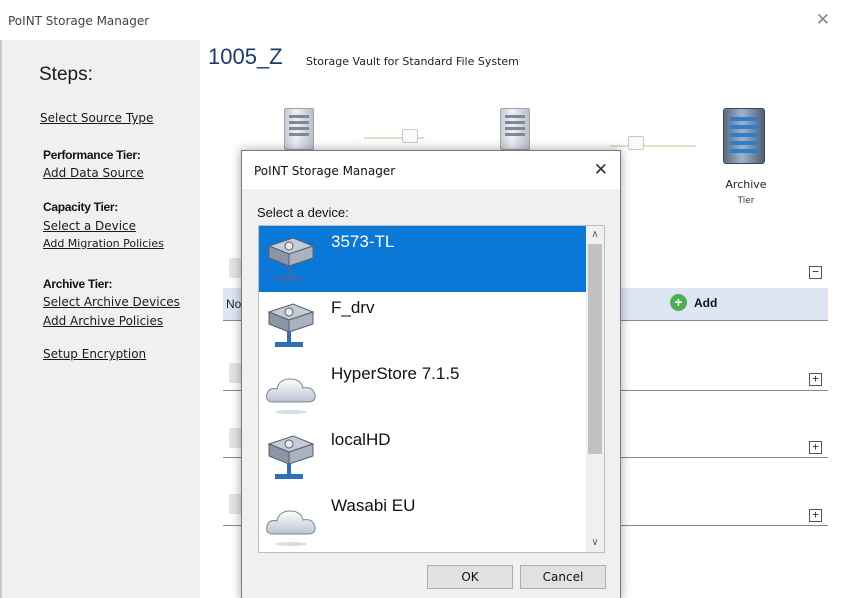 This screenshot has height=598, width=842. Describe the element at coordinates (515, 129) in the screenshot. I see `capacity-tier-server-icon` at that location.